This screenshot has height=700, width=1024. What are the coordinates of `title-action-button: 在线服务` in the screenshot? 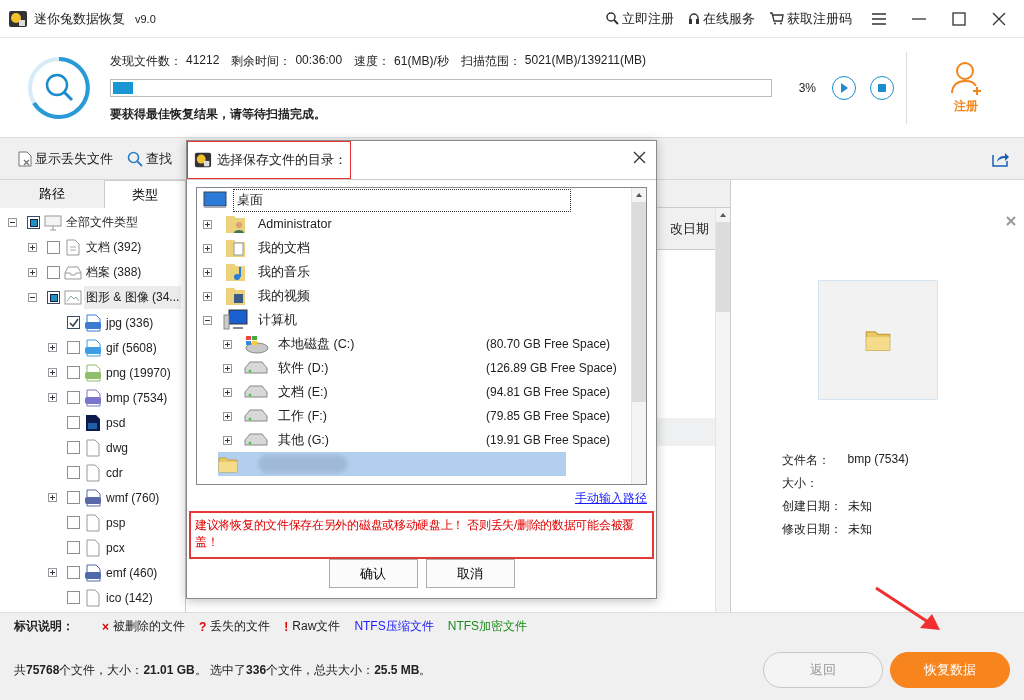 It's located at (721, 18).